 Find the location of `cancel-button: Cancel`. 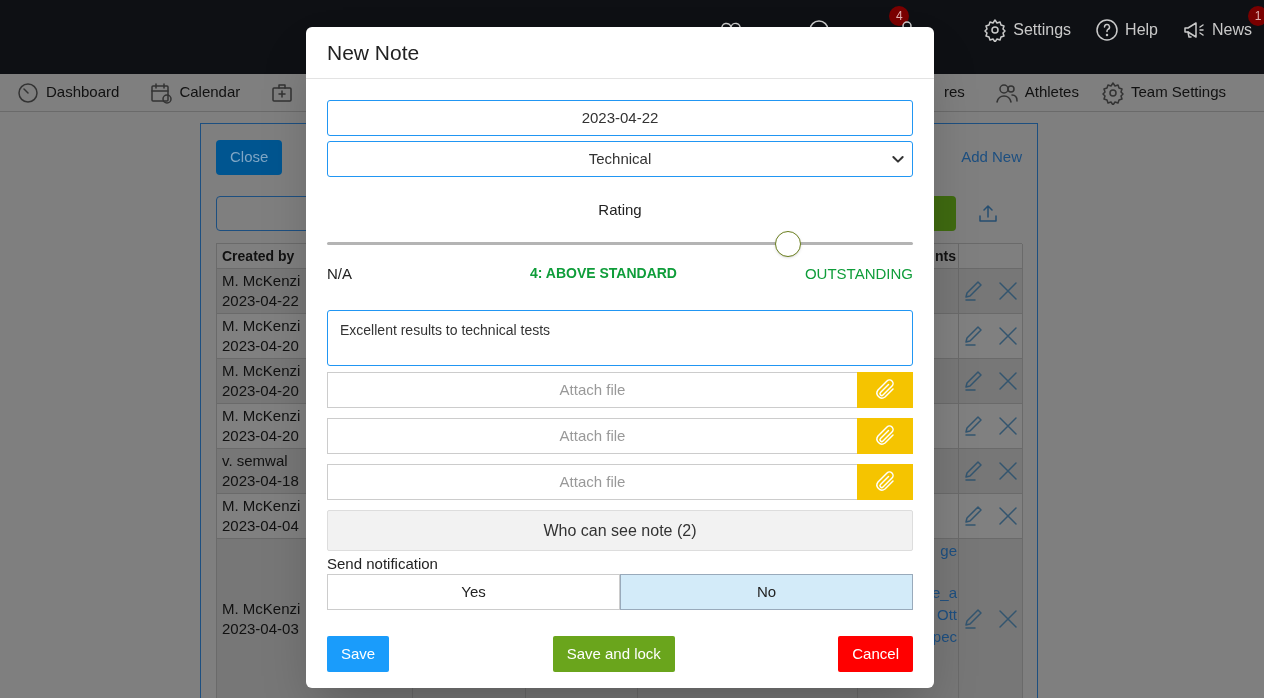

cancel-button: Cancel is located at coordinates (875, 654).